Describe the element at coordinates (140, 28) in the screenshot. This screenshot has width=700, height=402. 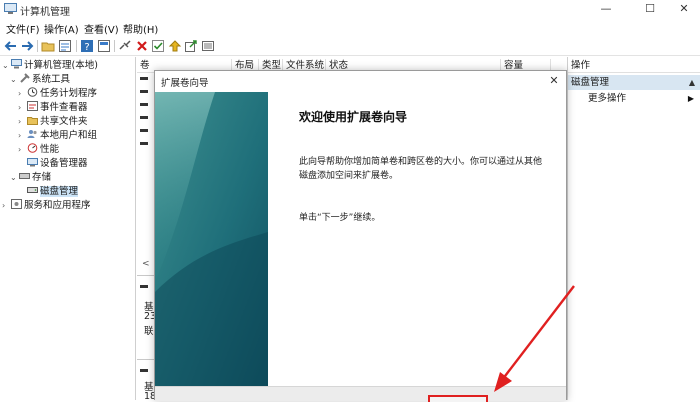
I see `menu-help: 帮助(H)` at that location.